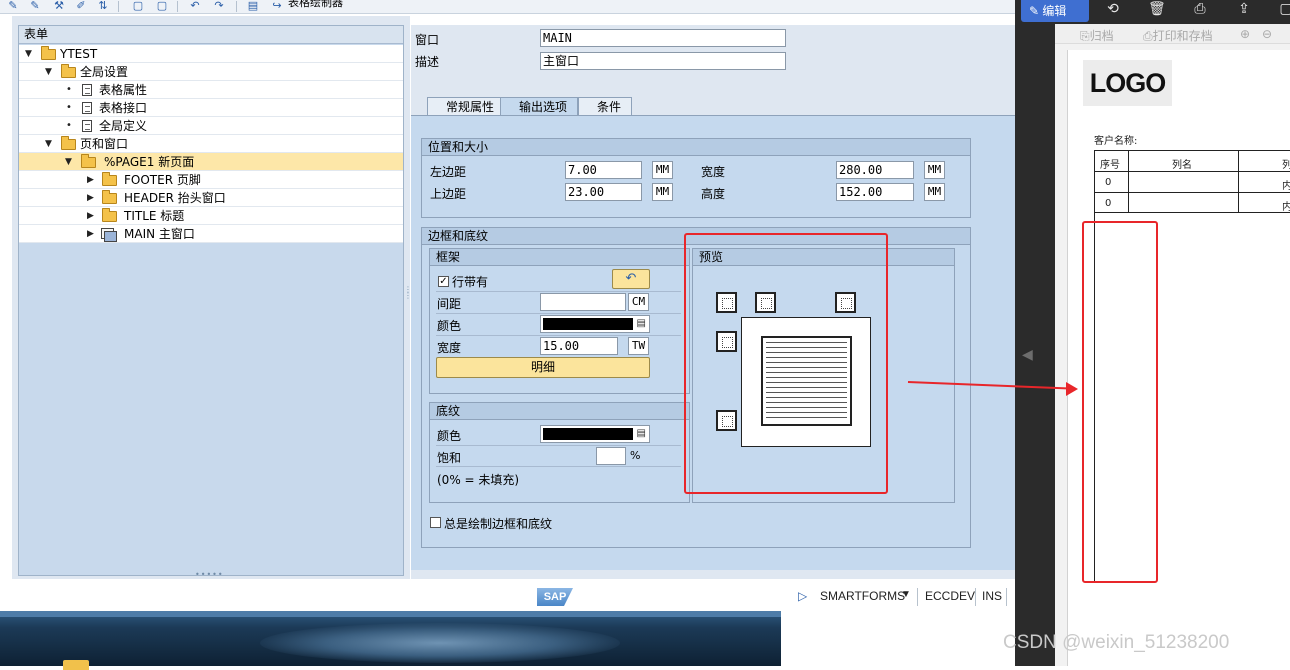  What do you see at coordinates (138, 6) in the screenshot?
I see `copy-icon: ▢` at bounding box center [138, 6].